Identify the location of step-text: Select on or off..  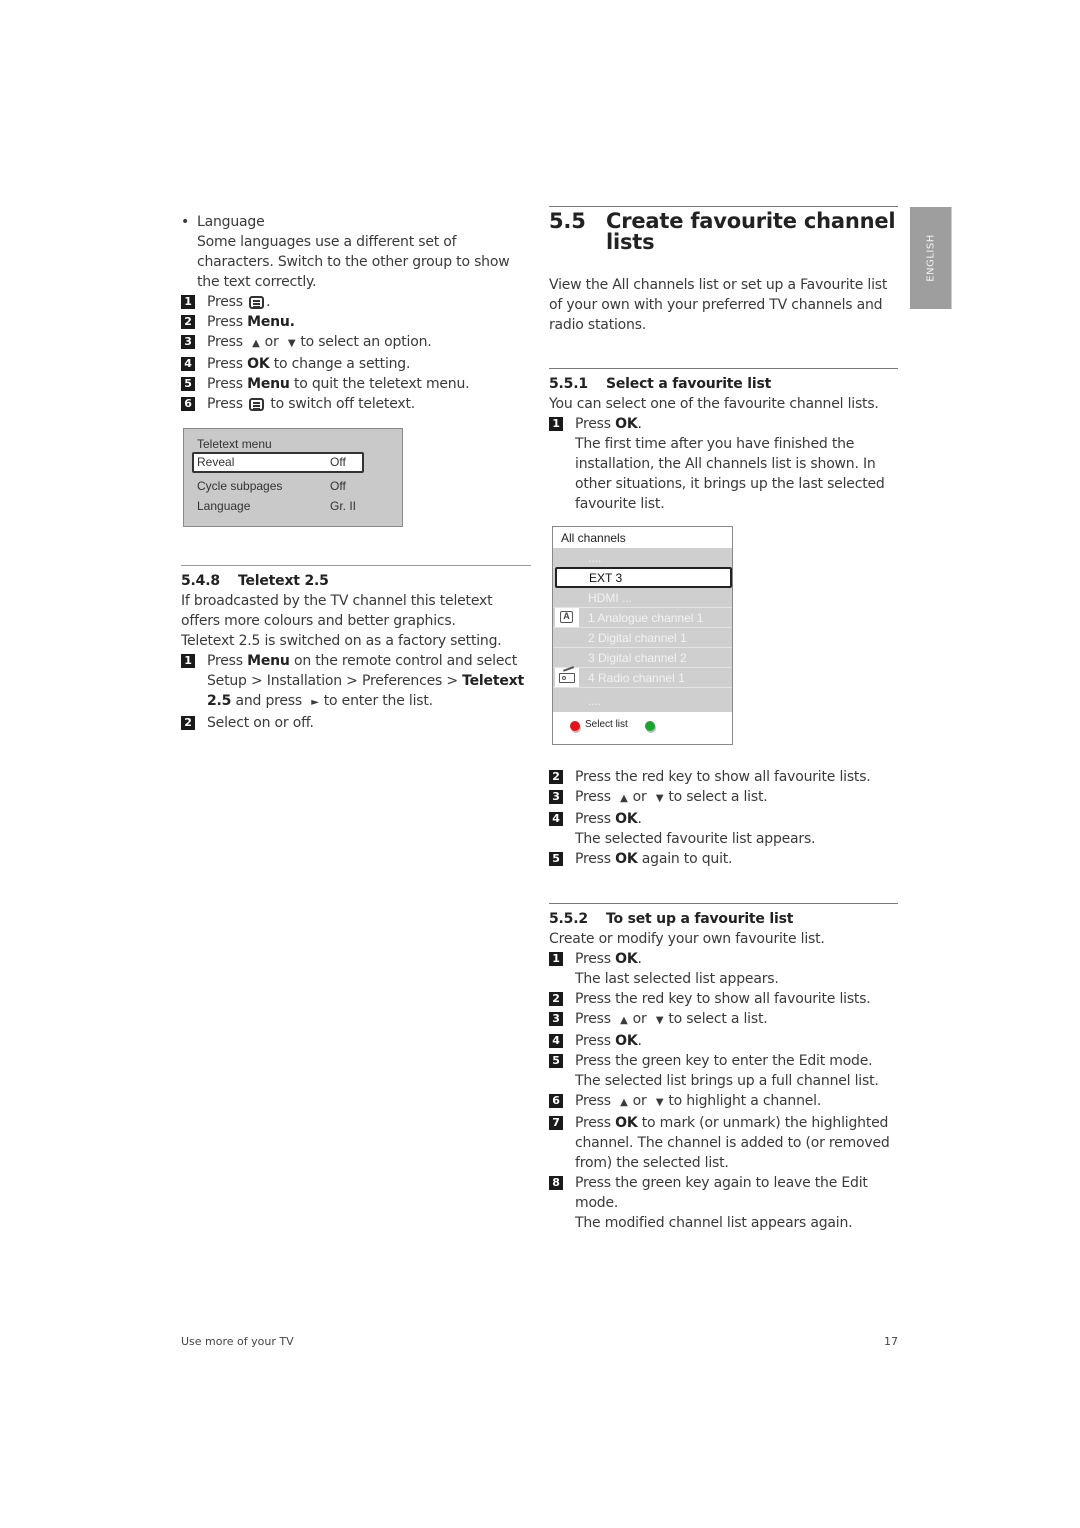
(260, 723).